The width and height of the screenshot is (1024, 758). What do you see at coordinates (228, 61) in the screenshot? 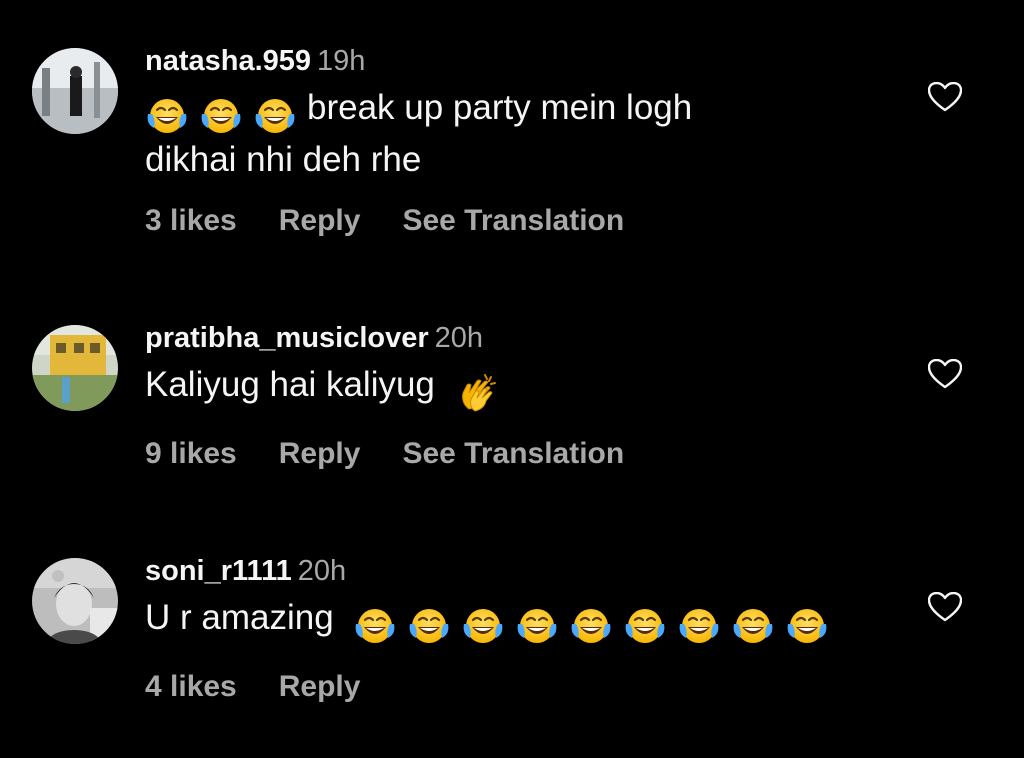
I see `username: natasha.959` at bounding box center [228, 61].